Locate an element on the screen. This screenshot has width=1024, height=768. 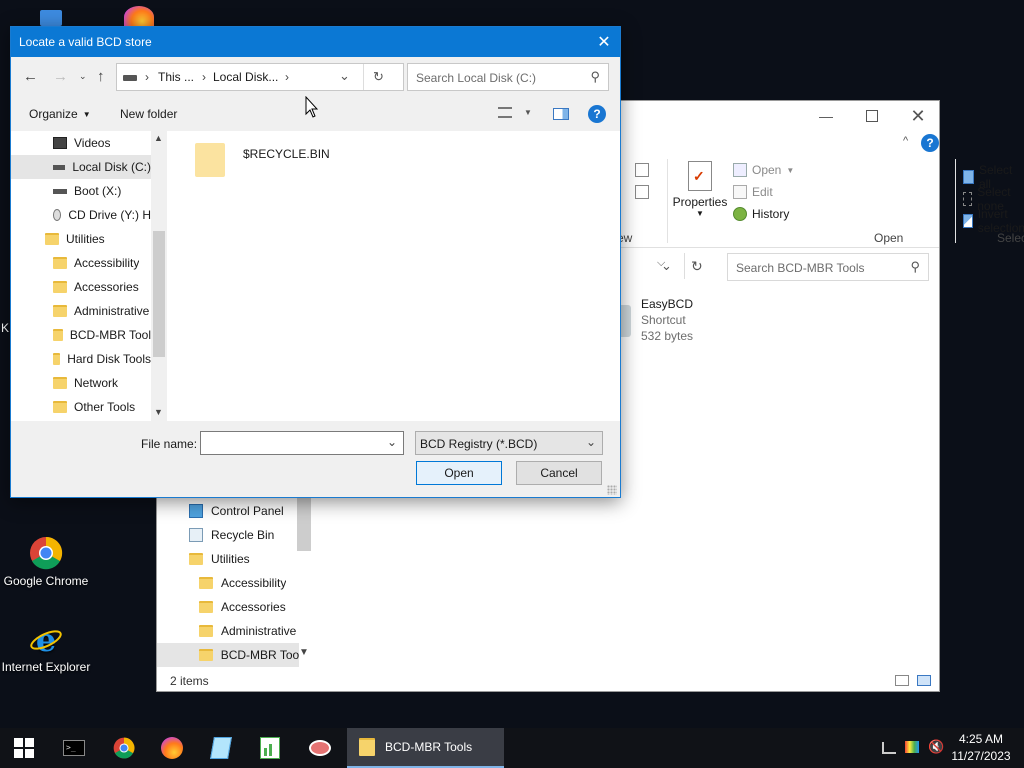
ribbon-open-button: Open ▼ is located at coordinates (763, 170).